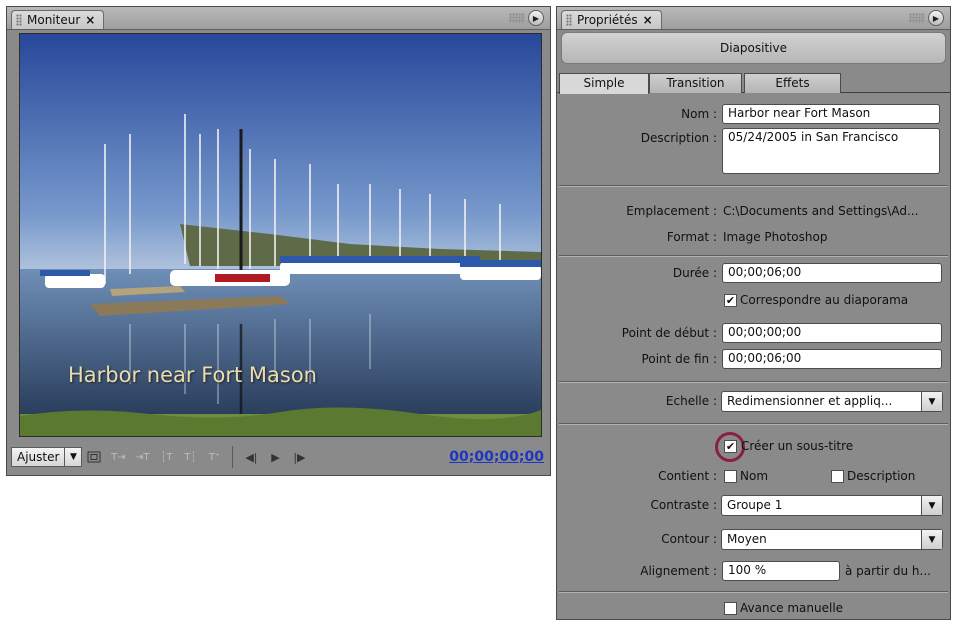 The image size is (956, 620). What do you see at coordinates (689, 539) in the screenshot?
I see `contour-label: Contour :` at bounding box center [689, 539].